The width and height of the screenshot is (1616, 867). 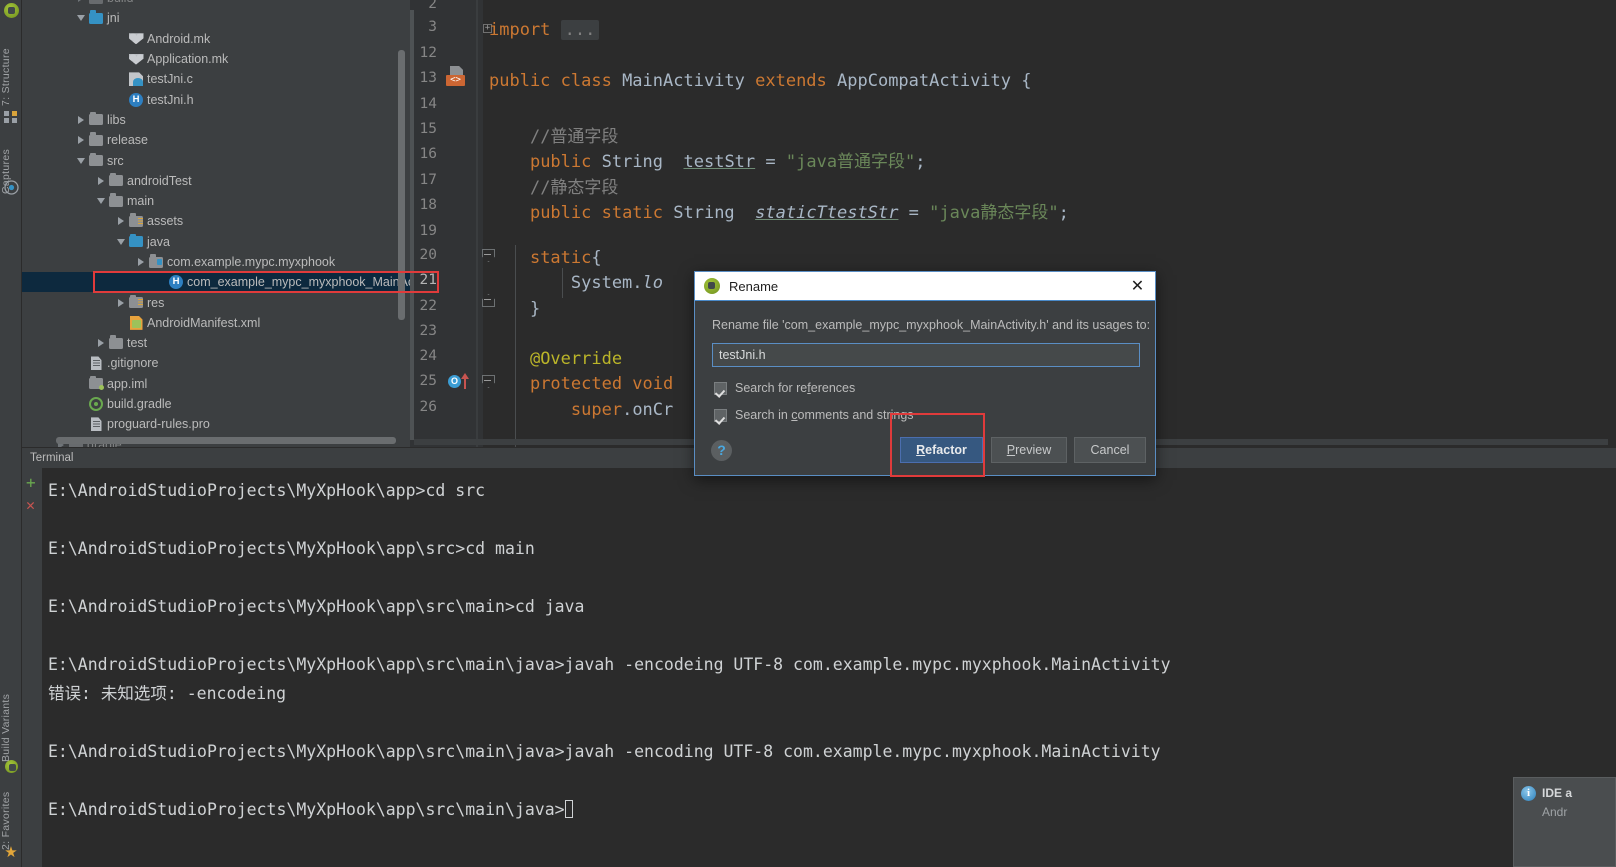 I want to click on tree-item-libs: libs, so click(x=216, y=120).